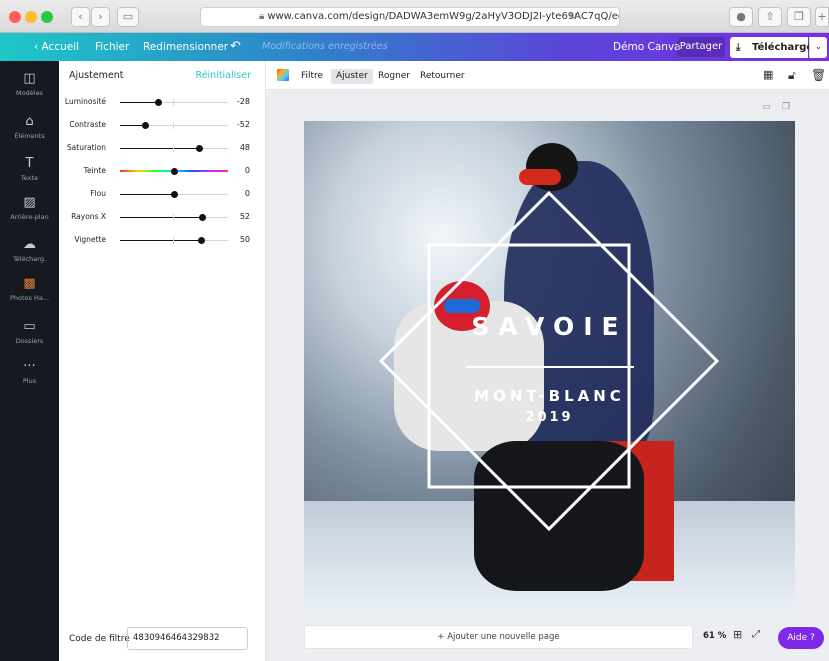  I want to click on templates-icon: ◫, so click(29, 78).